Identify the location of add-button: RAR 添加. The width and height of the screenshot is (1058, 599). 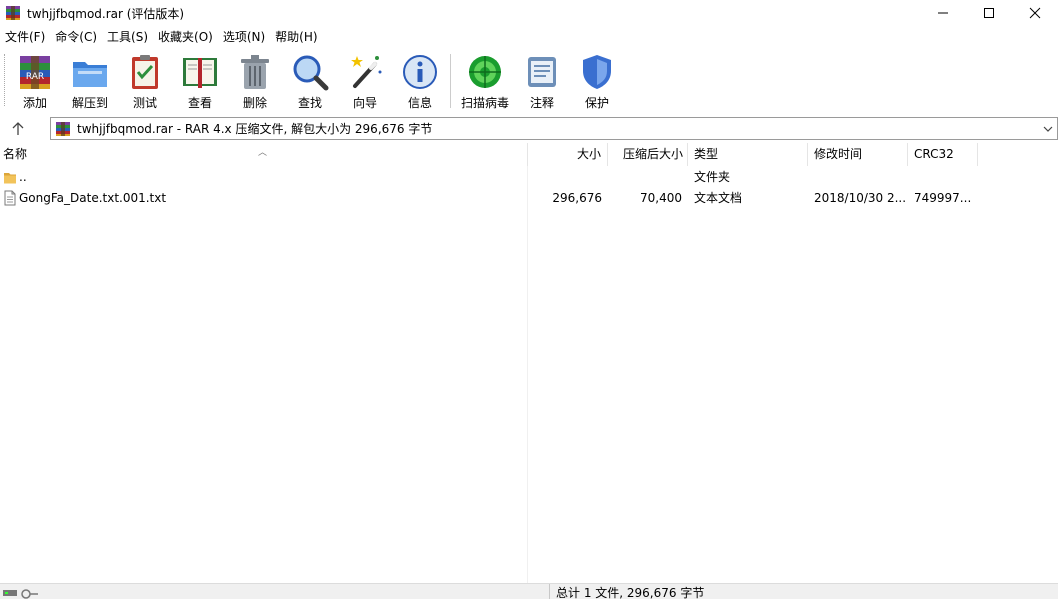
(35, 82).